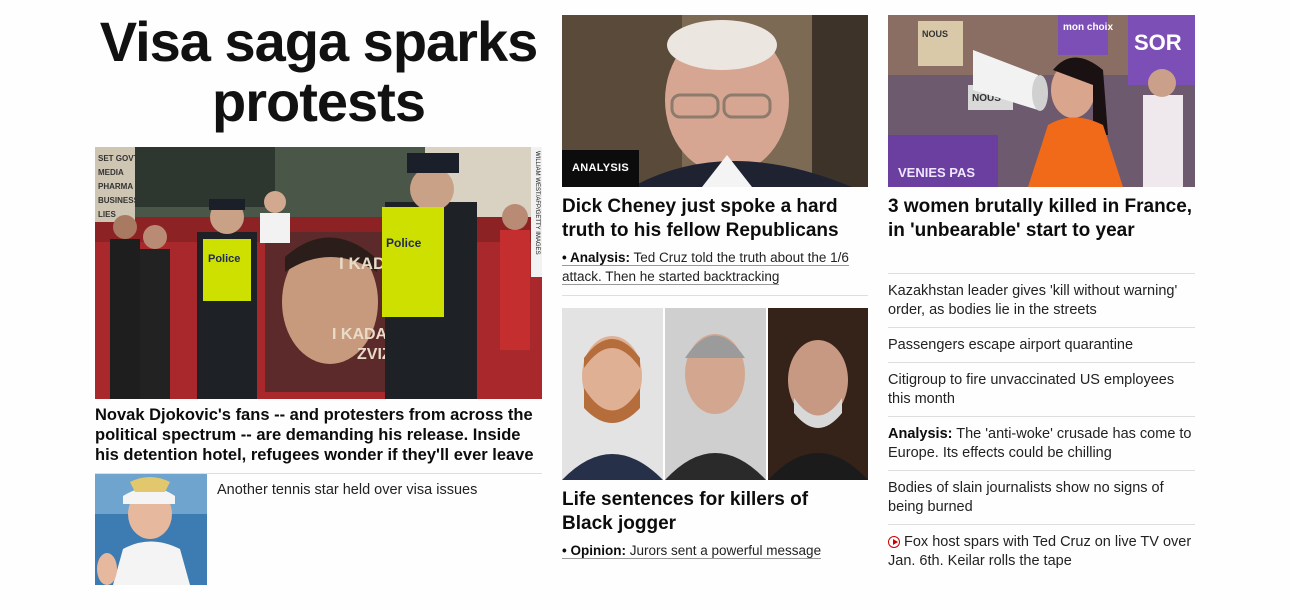  I want to click on france-sign-text-2: mon choix, so click(1088, 27).